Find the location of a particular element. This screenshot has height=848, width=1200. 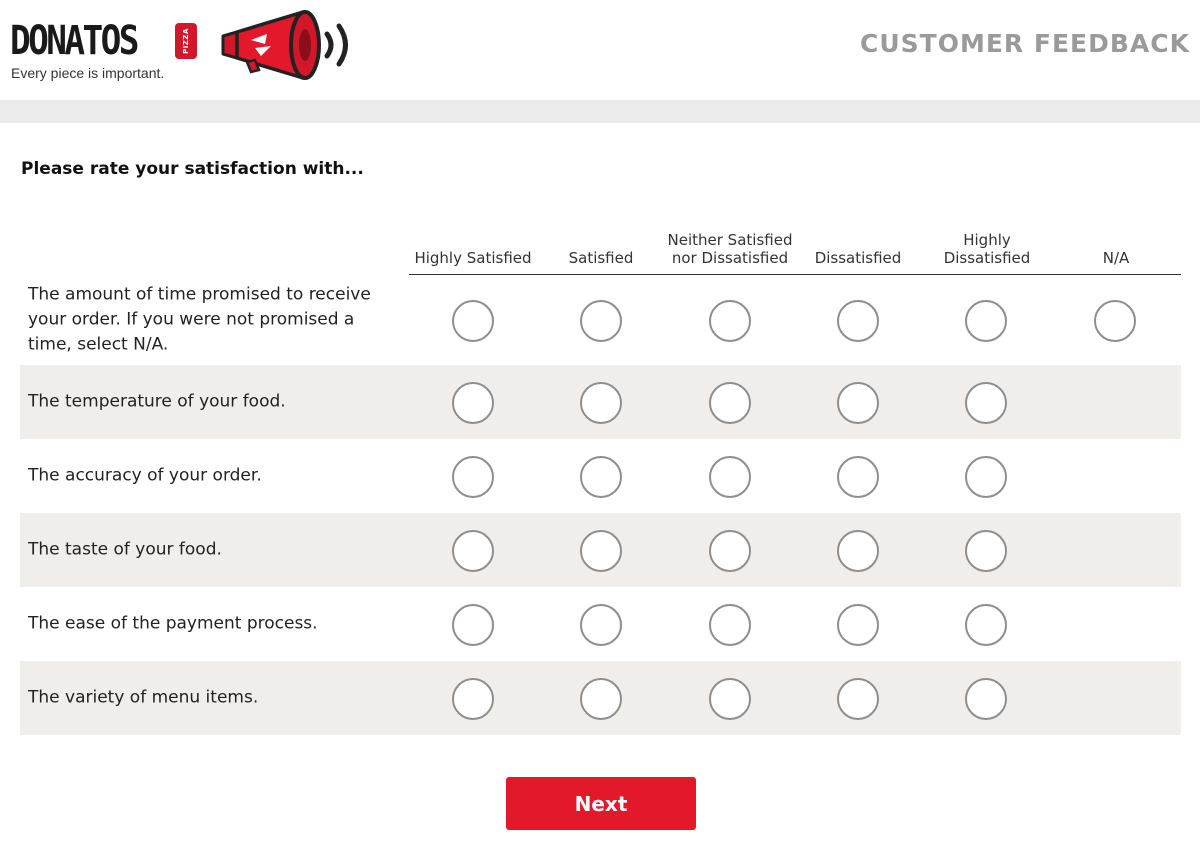

matrix-row: The accuracy of your order. is located at coordinates (600, 476).